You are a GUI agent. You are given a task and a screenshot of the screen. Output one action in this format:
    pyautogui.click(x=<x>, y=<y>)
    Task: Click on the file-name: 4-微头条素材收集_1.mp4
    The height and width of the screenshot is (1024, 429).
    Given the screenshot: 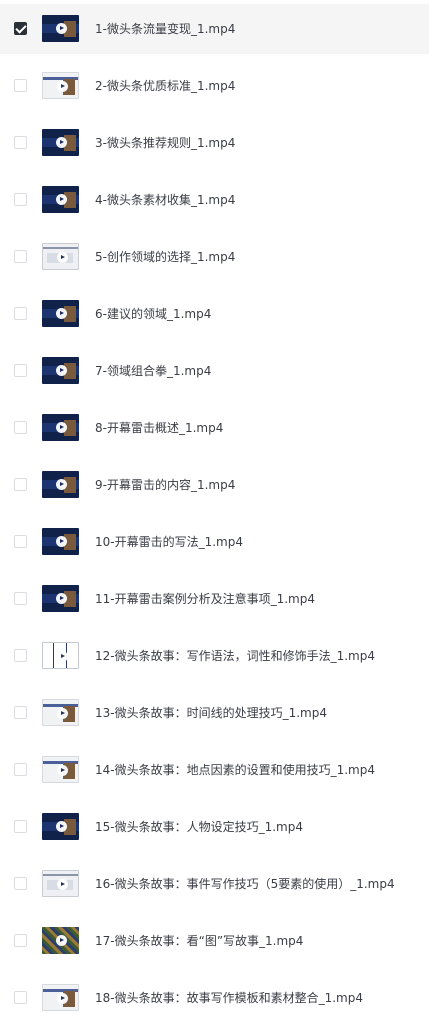 What is the action you would take?
    pyautogui.click(x=165, y=200)
    